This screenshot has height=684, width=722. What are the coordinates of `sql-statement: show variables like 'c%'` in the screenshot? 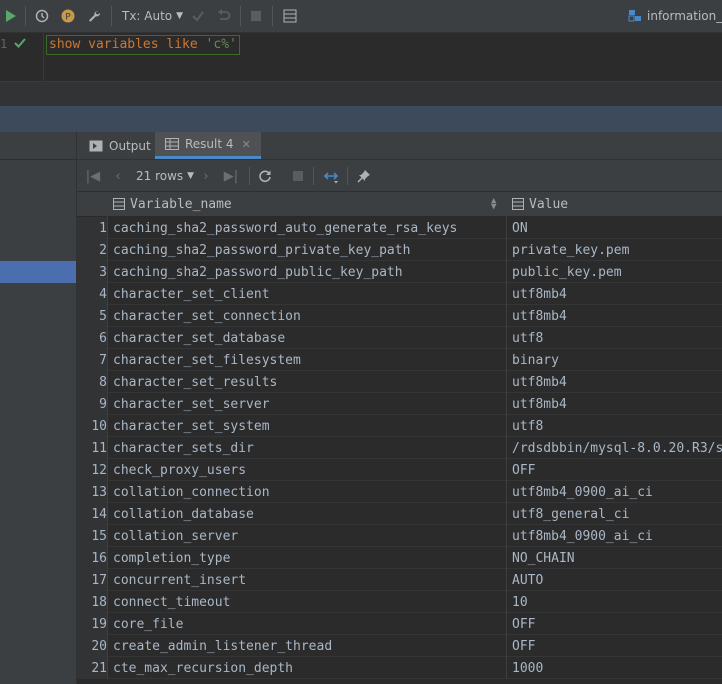 It's located at (143, 45).